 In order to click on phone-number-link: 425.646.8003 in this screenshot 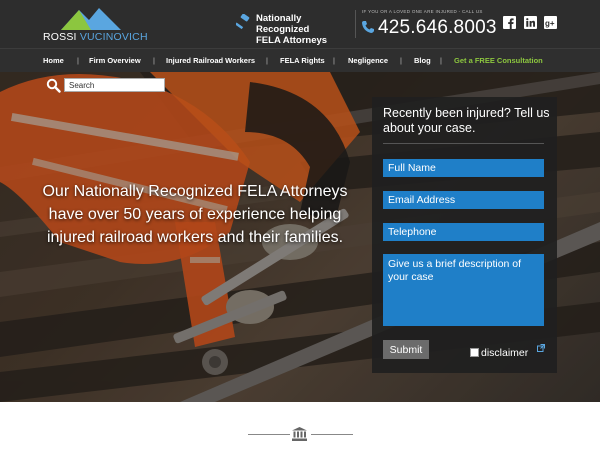, I will do `click(437, 28)`.